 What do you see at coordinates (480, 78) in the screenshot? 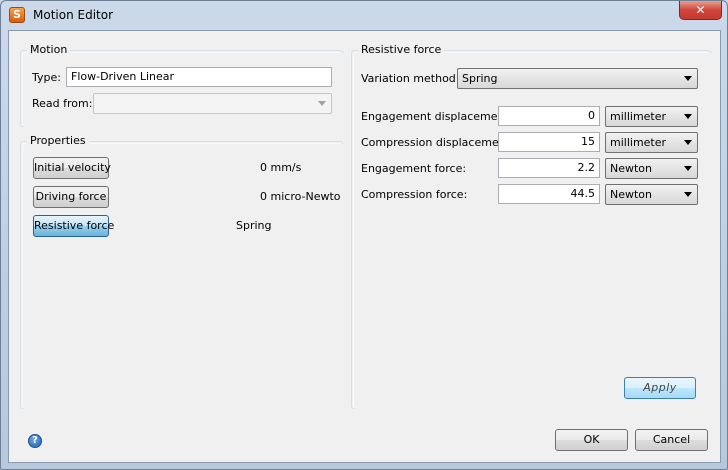
I see `variation-method-value: Spring` at bounding box center [480, 78].